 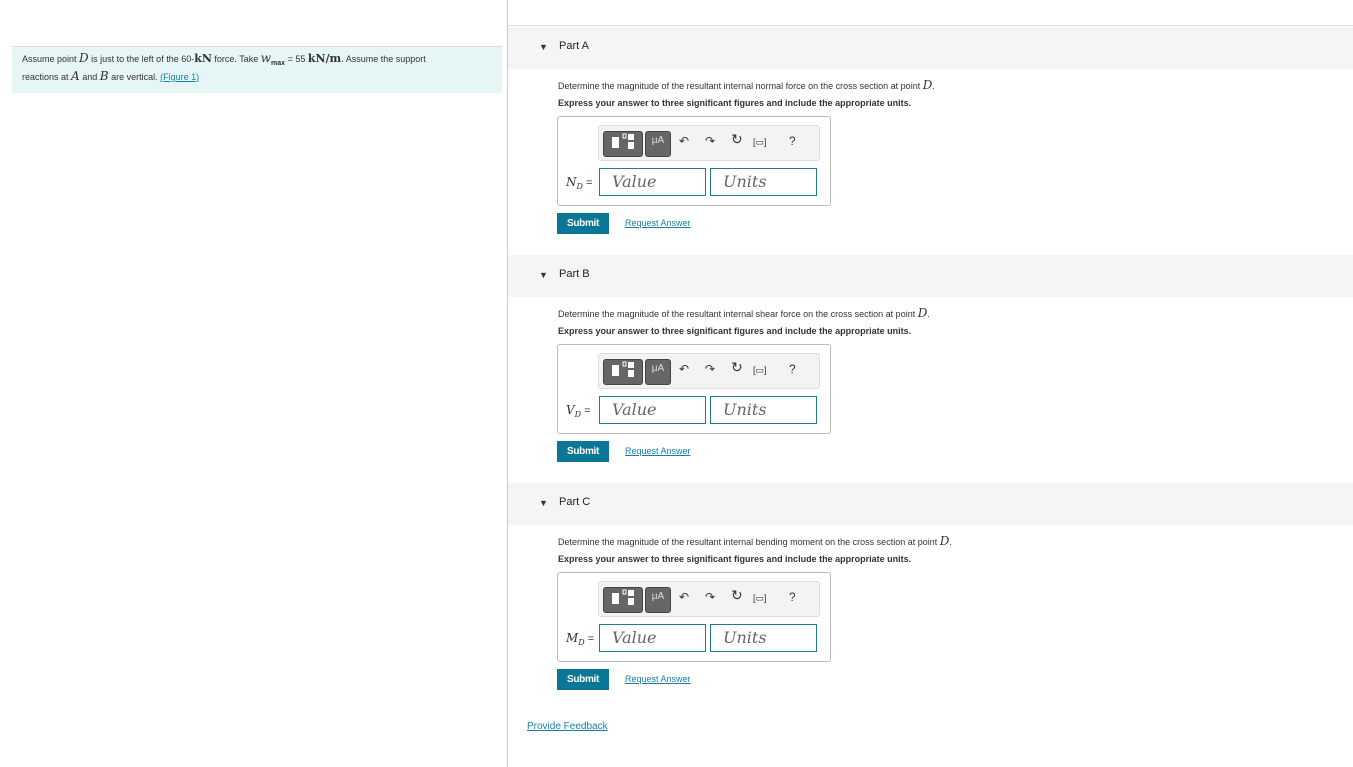 I want to click on part-title: Part B, so click(x=574, y=274).